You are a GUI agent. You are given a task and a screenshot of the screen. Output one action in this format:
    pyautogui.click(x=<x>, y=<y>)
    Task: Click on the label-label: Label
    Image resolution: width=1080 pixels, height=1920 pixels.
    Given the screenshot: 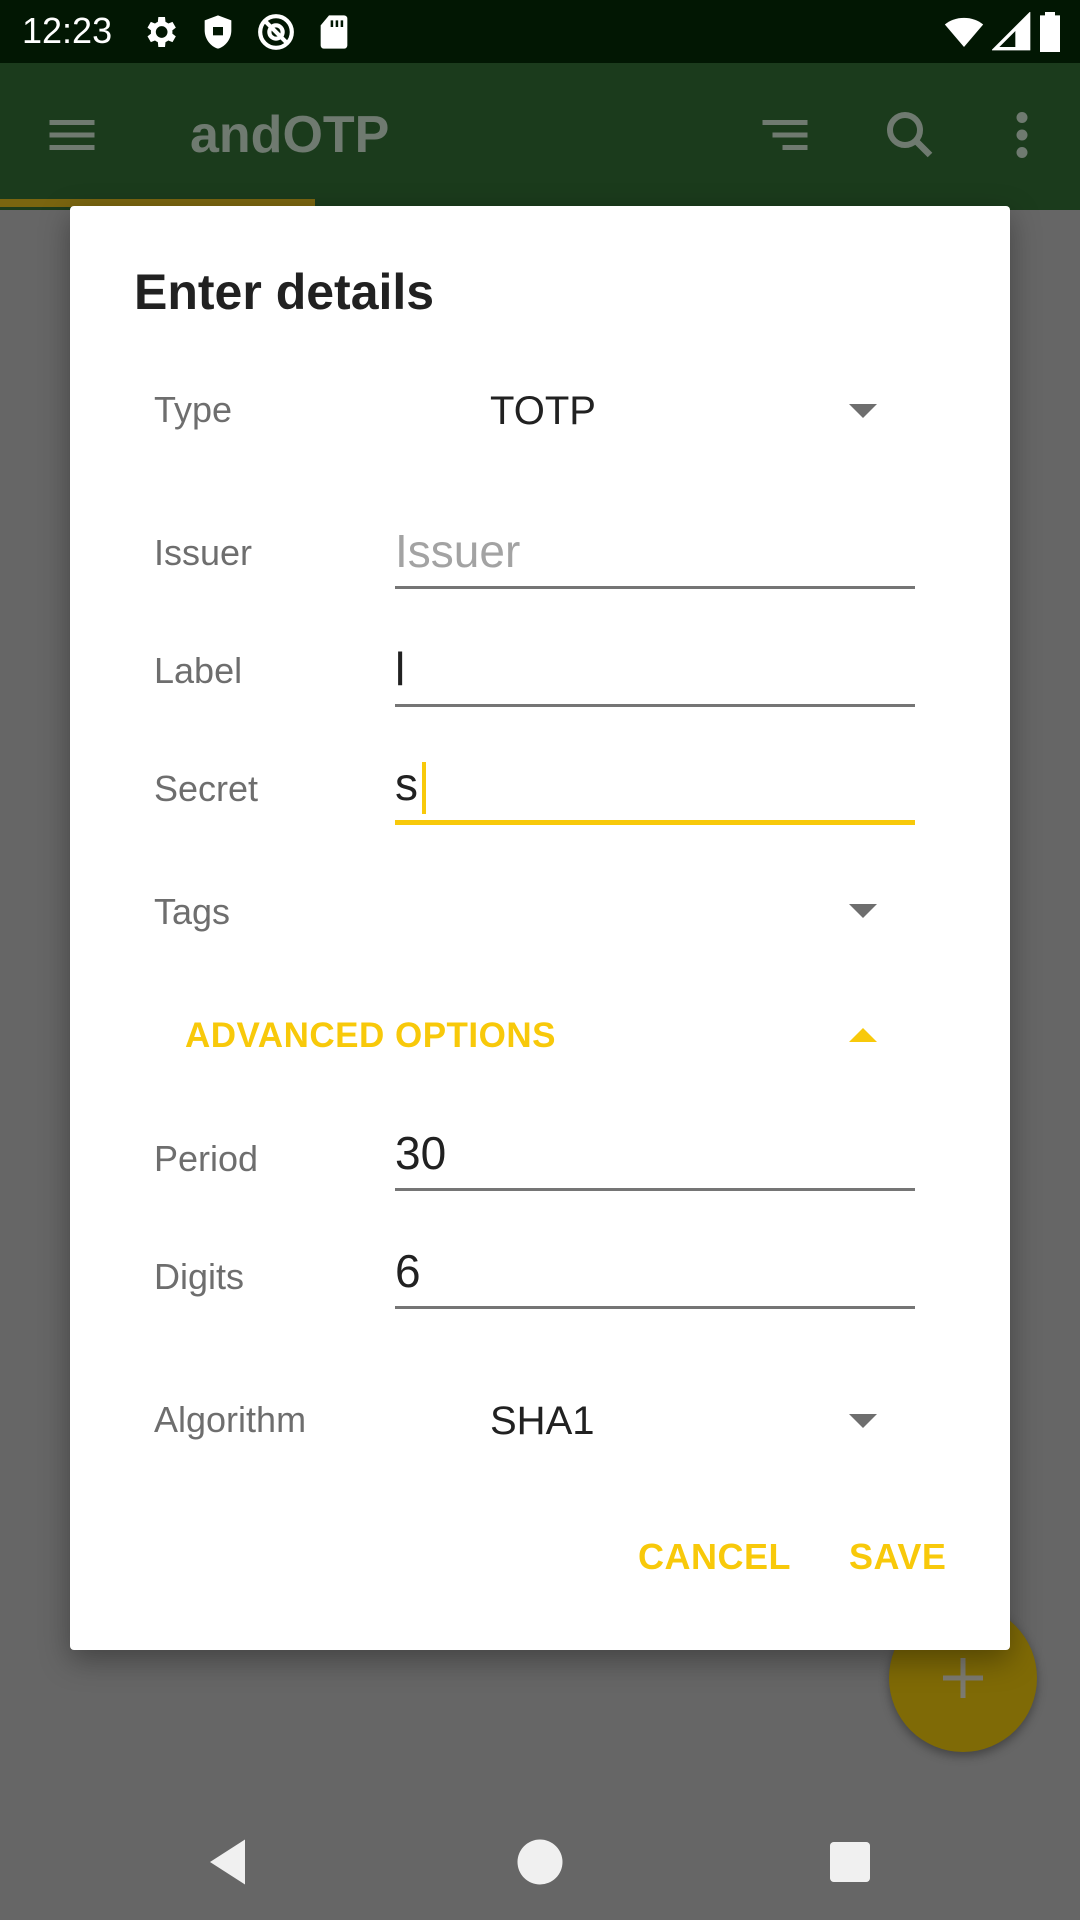 What is the action you would take?
    pyautogui.click(x=198, y=670)
    